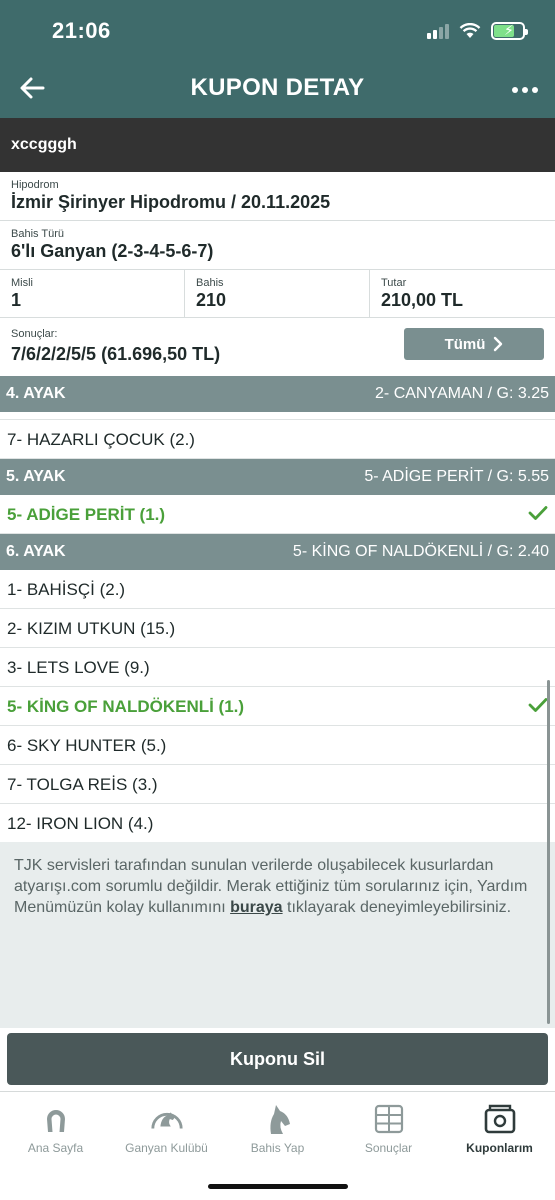  Describe the element at coordinates (36, 551) in the screenshot. I see `leg-title: 6. AYAK` at that location.